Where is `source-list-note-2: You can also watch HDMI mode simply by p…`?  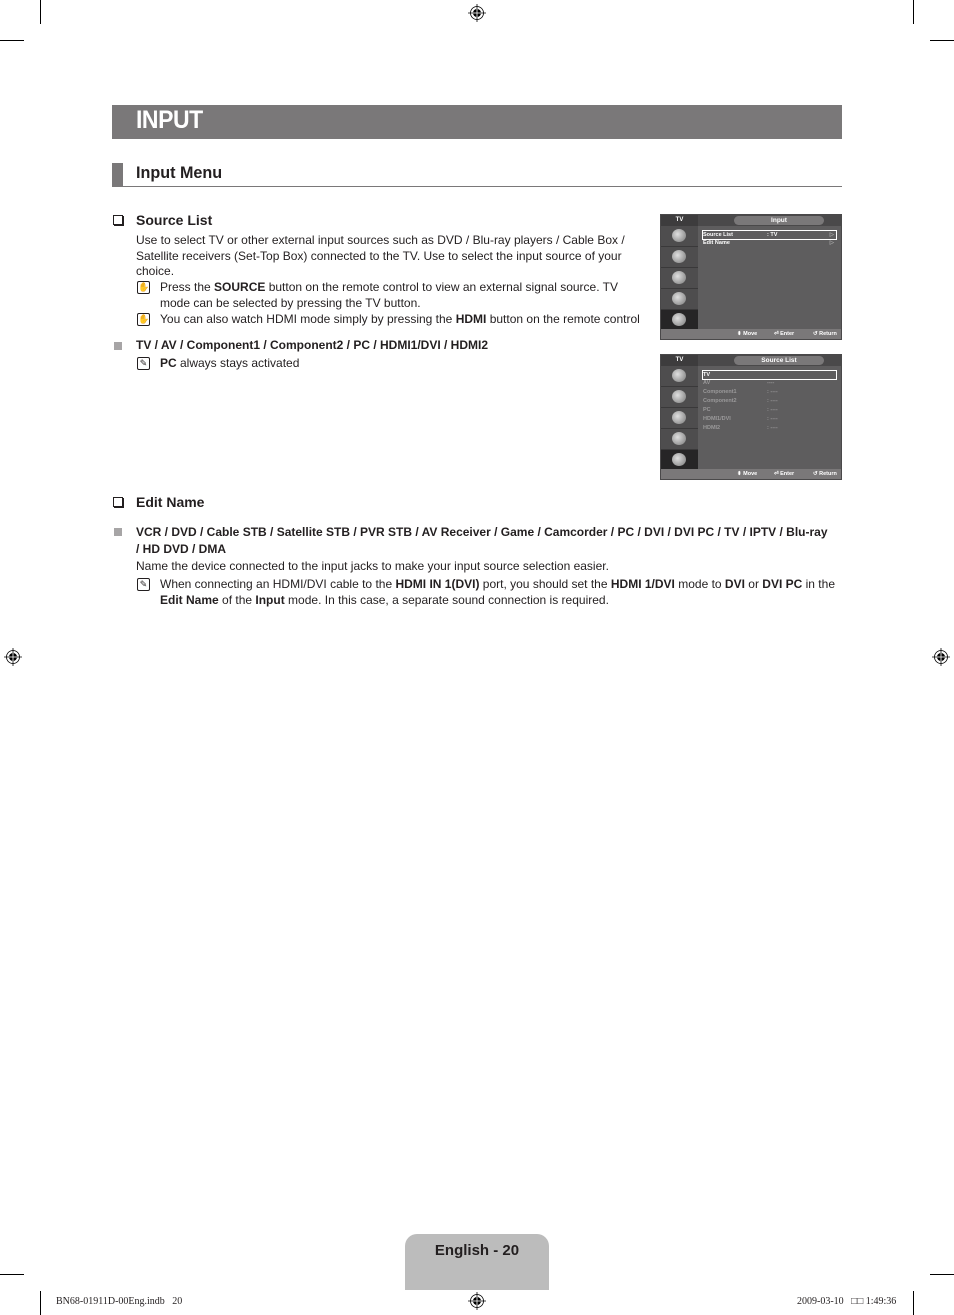
source-list-note-2: You can also watch HDMI mode simply by p… is located at coordinates (400, 319).